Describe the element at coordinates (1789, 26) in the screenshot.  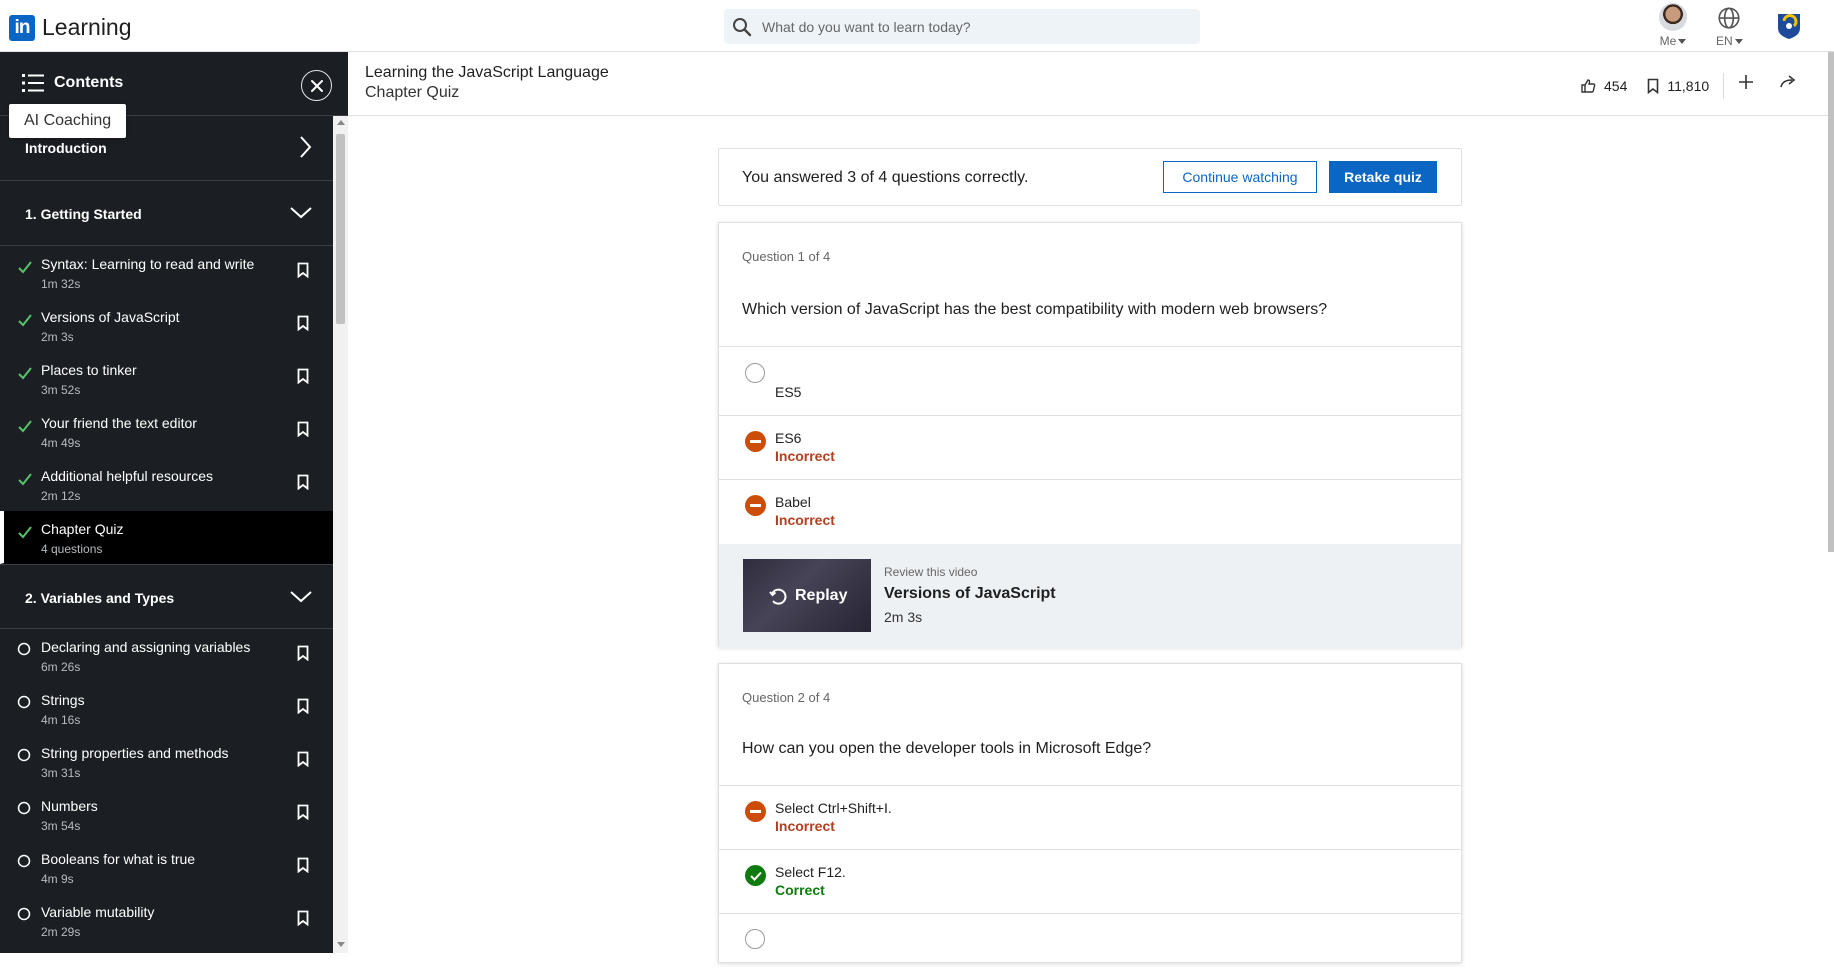
I see `organization-logo-icon` at that location.